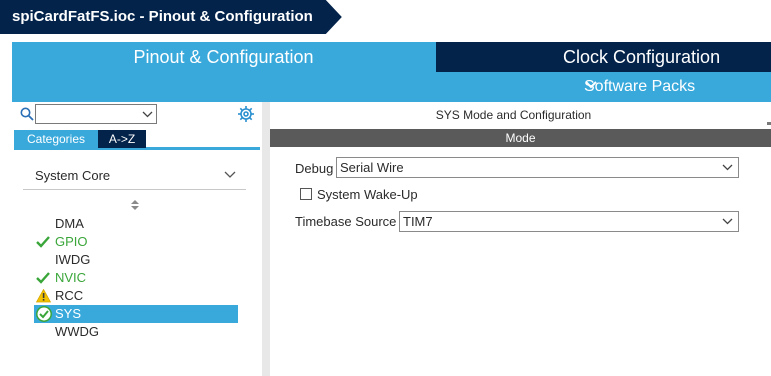 This screenshot has height=376, width=771. What do you see at coordinates (69, 223) in the screenshot?
I see `list-item-label: DMA` at bounding box center [69, 223].